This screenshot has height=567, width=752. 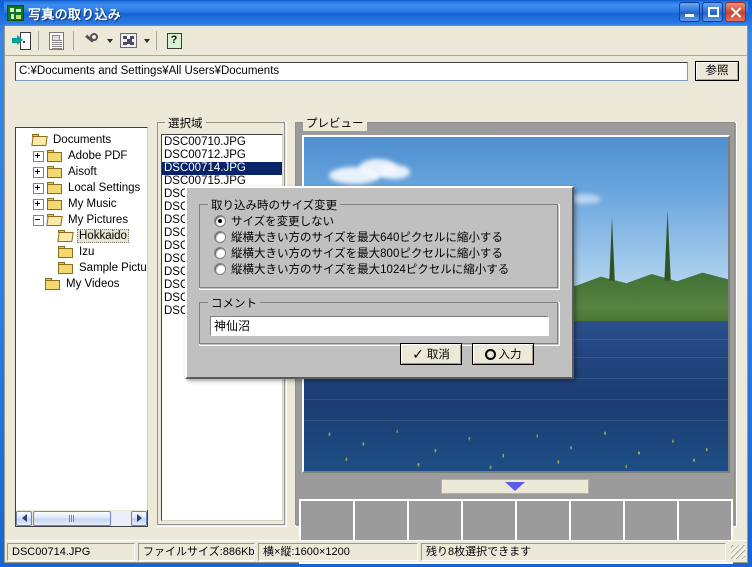 I want to click on ok-button: 入力, so click(x=503, y=354).